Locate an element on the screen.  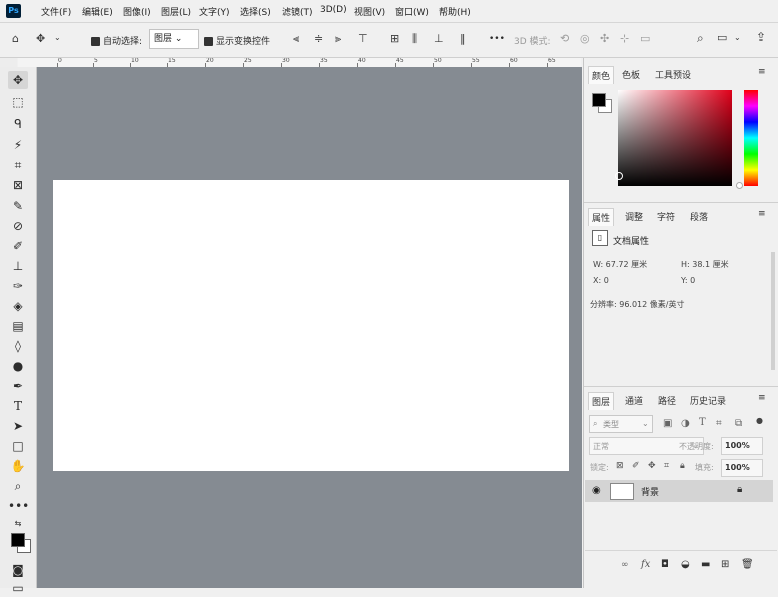
lock-position-icon: ✥ is located at coordinates (652, 466).